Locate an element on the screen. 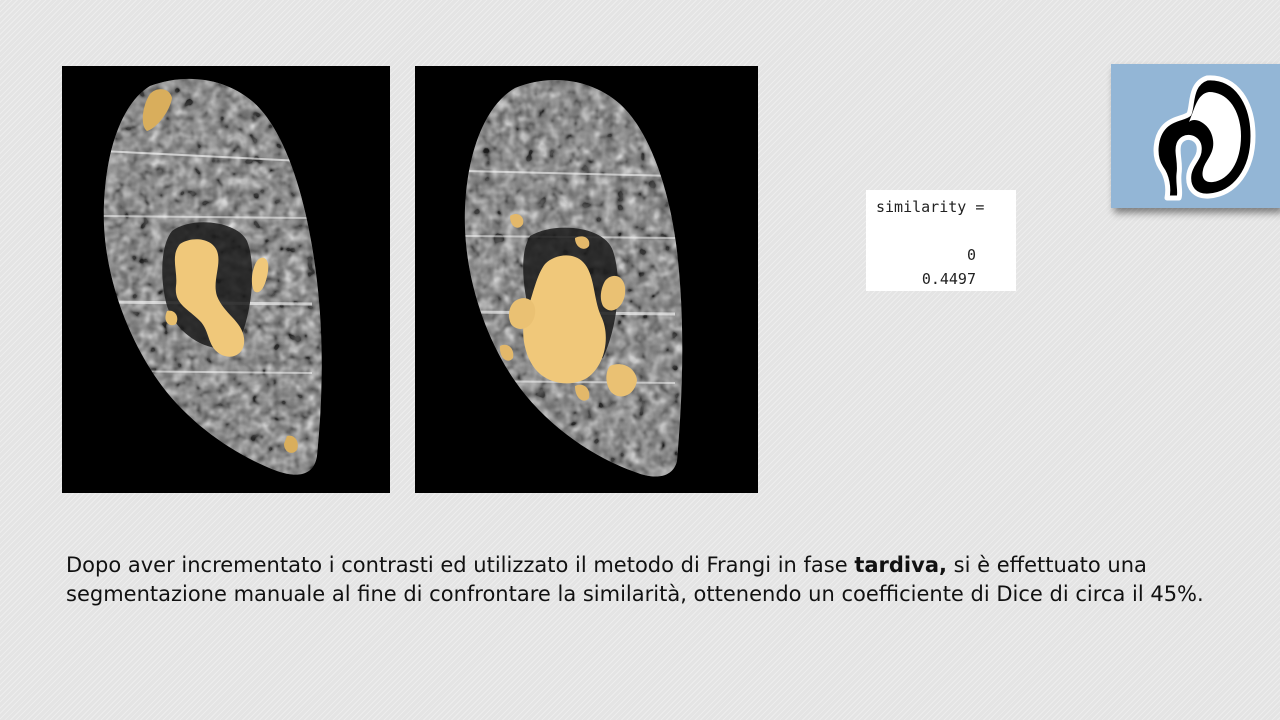  similarity-output-panel: similarity = 0 0.4497 is located at coordinates (941, 240).